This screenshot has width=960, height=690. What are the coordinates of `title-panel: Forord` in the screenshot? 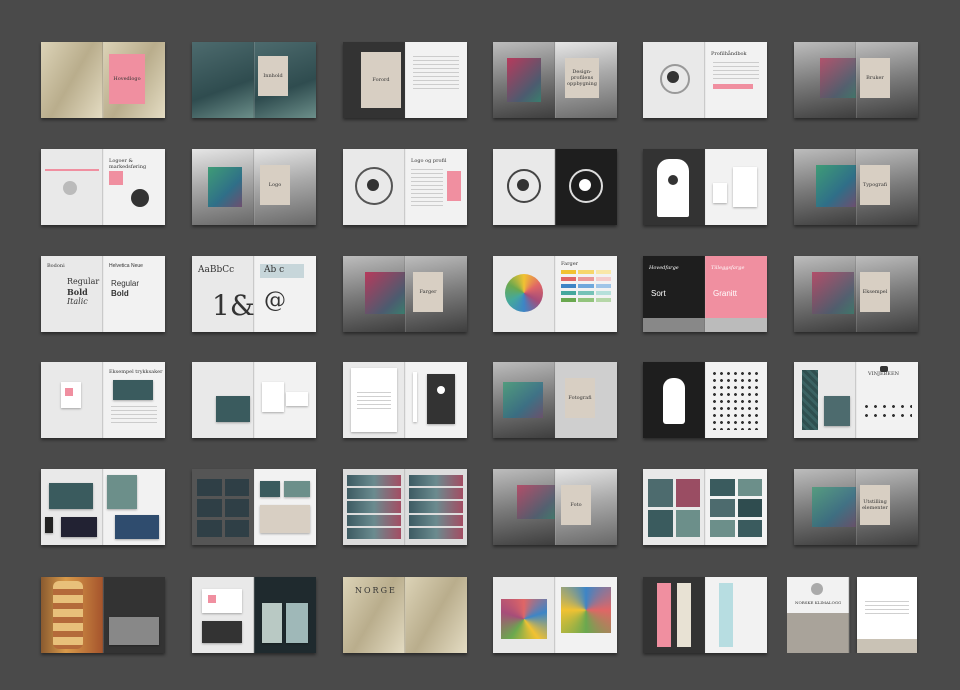 It's located at (381, 80).